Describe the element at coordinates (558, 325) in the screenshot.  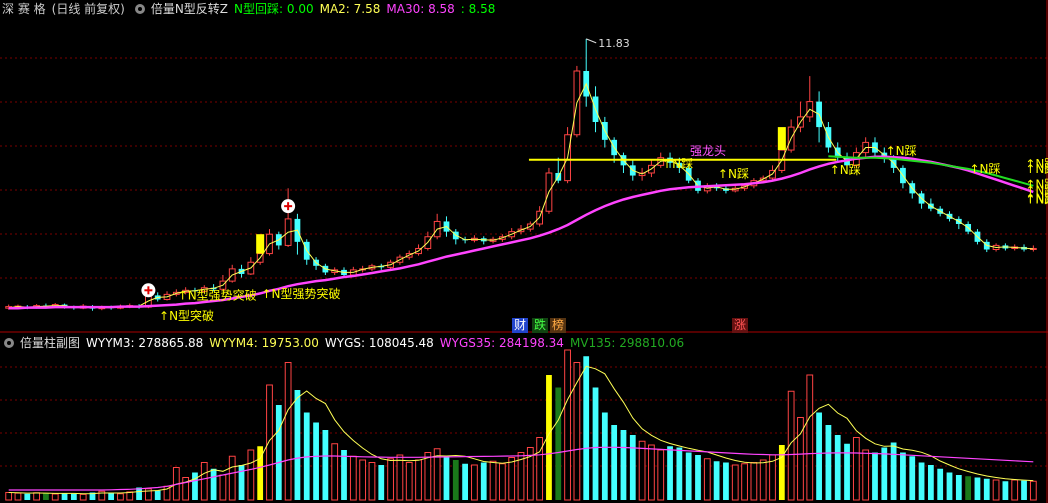
I see `event-tag-2: 榜` at that location.